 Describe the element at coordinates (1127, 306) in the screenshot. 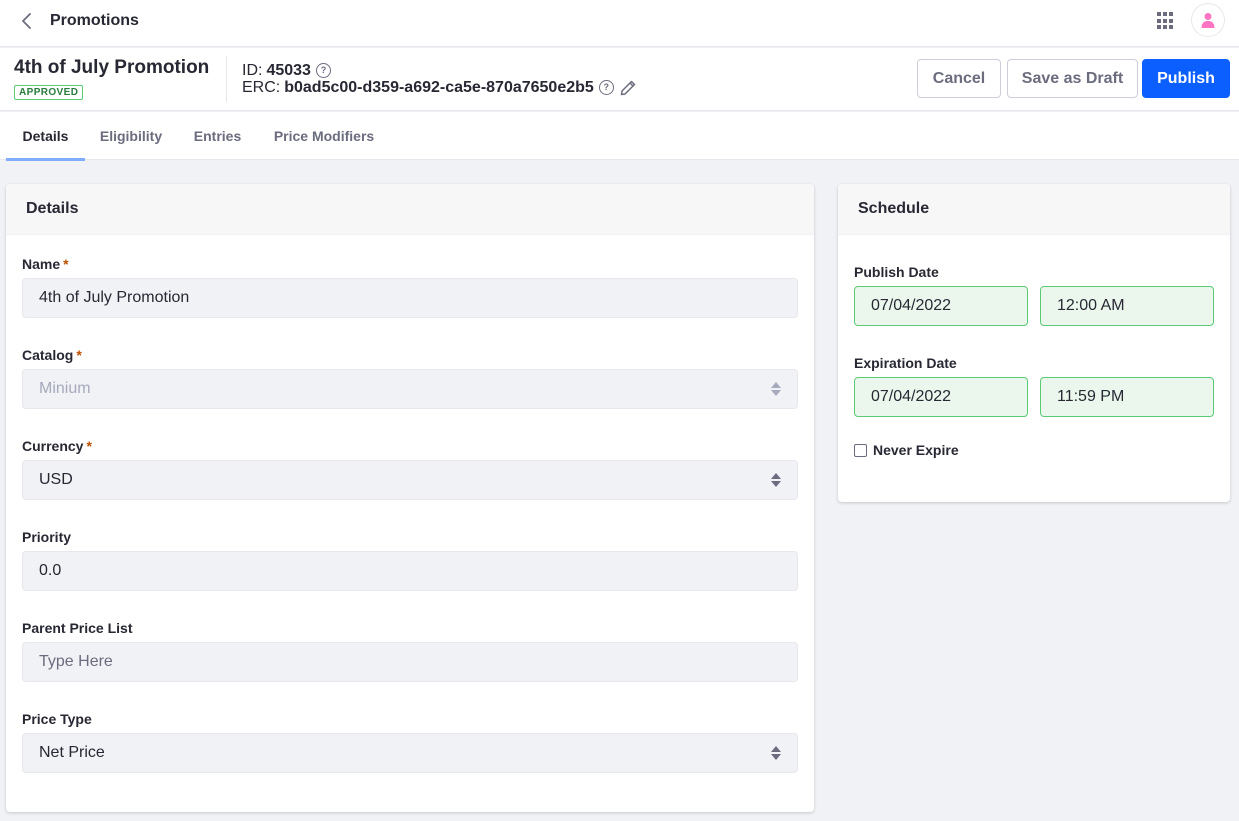

I see `publish-time-input: 12:00 AM` at that location.